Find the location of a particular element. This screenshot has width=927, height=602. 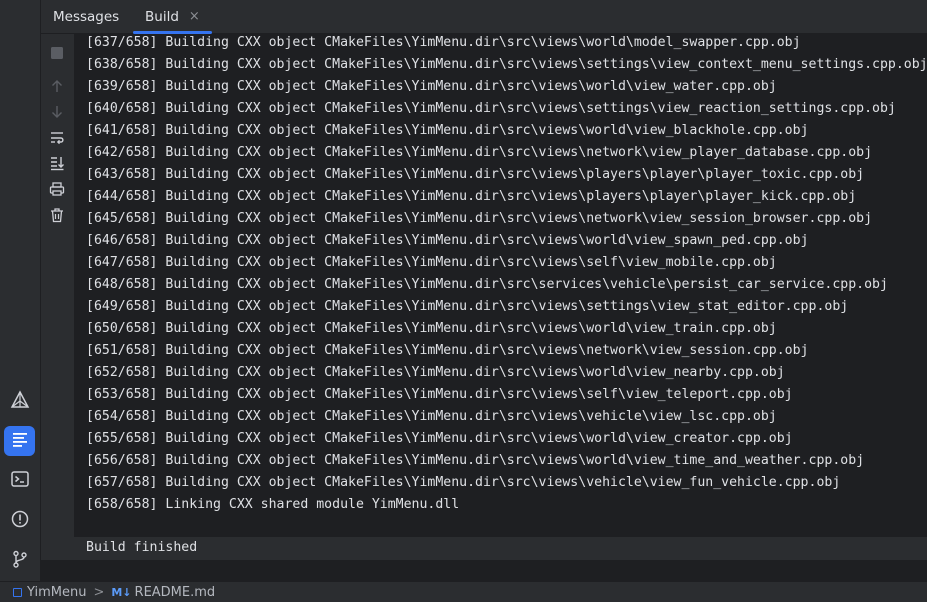

cmake-tool-button is located at coordinates (19, 402).